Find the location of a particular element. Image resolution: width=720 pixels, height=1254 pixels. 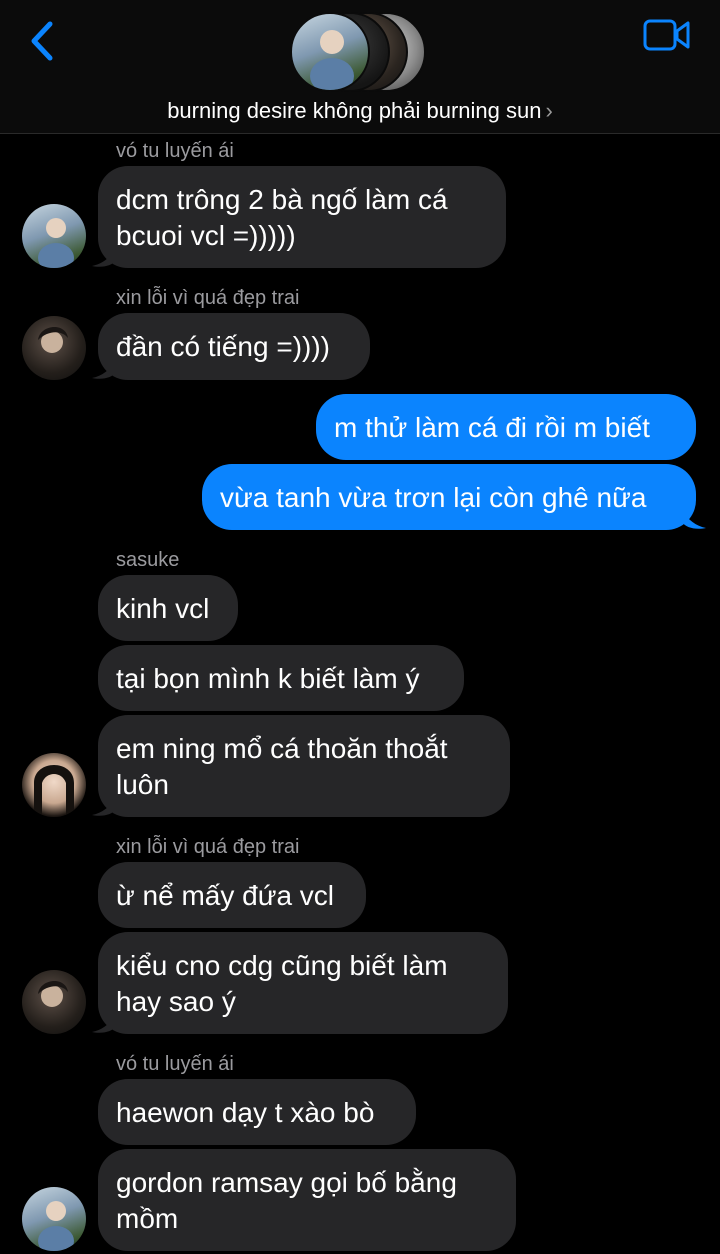

message-line: ừ nể mấy đứa vcl is located at coordinates (225, 895).